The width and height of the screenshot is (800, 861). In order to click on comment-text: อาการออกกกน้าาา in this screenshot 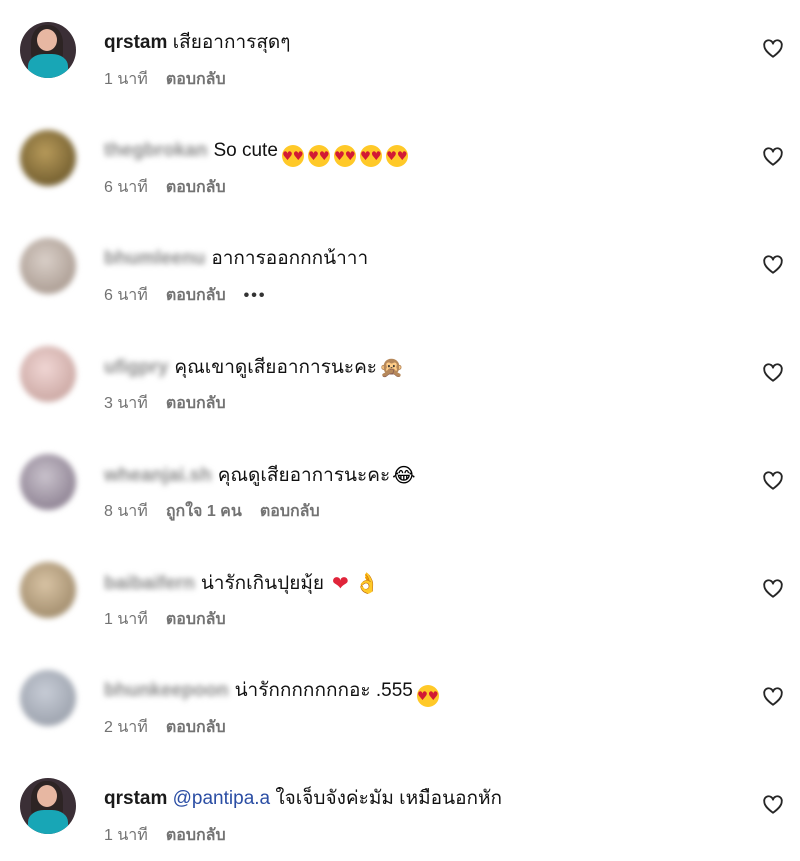, I will do `click(290, 258)`.